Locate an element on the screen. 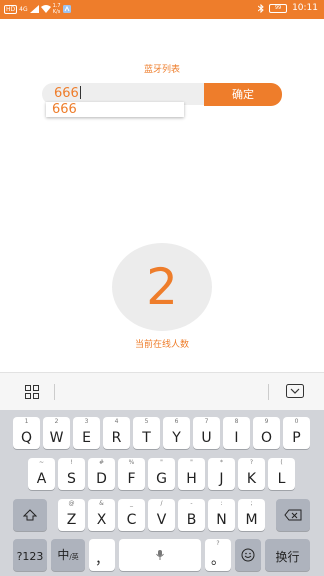  key-secondary-char: 3 is located at coordinates (86, 421).